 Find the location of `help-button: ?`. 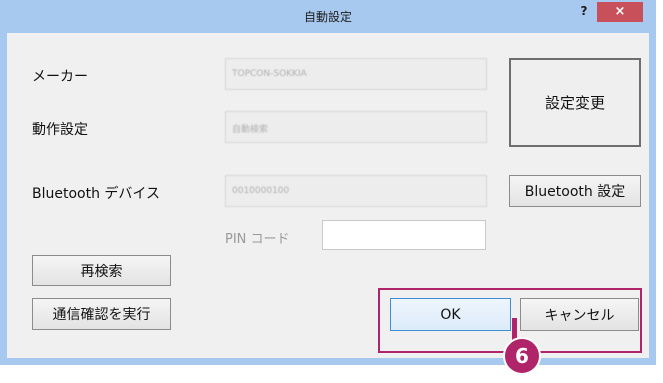

help-button: ? is located at coordinates (584, 11).